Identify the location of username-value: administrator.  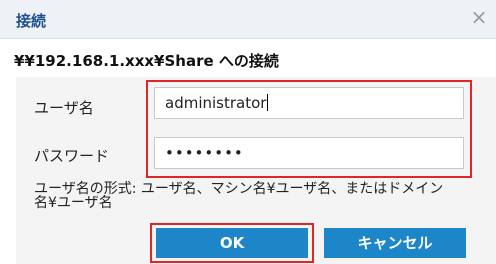
(216, 103).